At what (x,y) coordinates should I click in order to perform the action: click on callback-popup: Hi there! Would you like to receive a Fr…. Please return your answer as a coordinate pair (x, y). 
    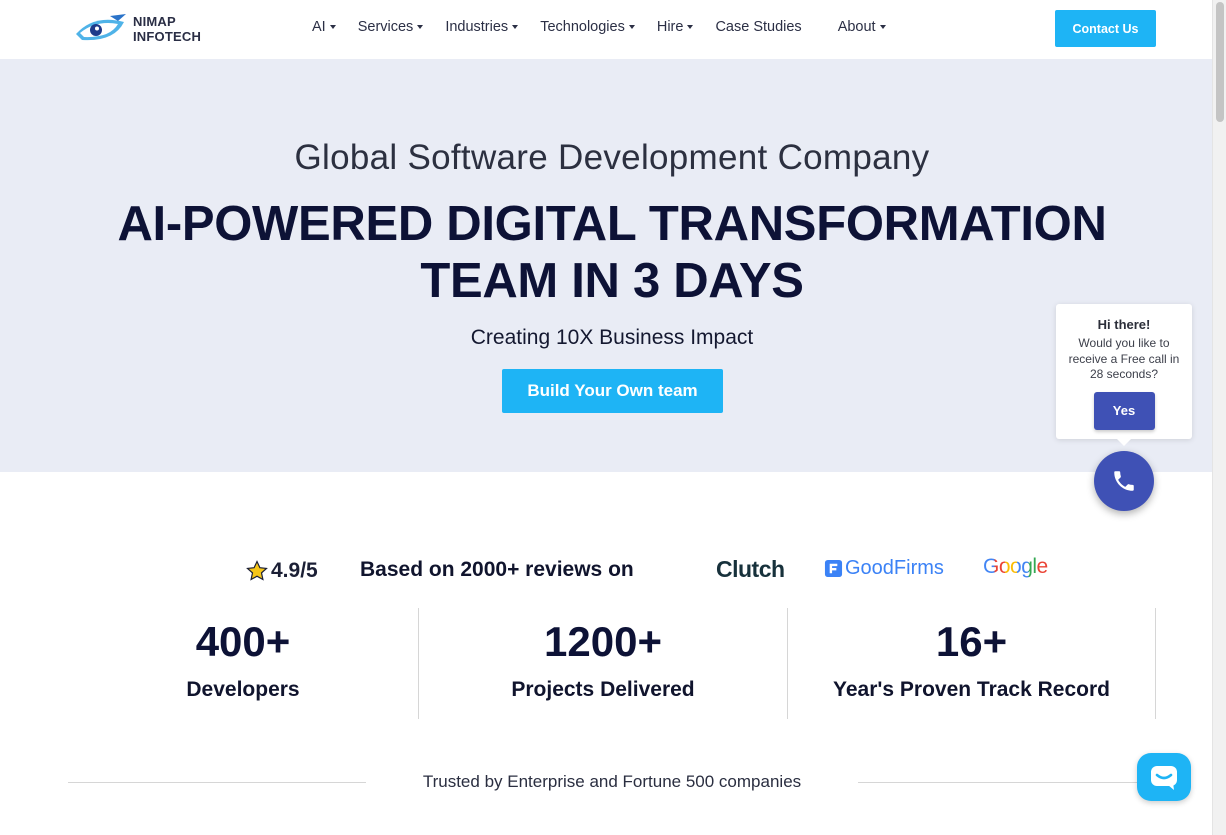
    Looking at the image, I should click on (1124, 371).